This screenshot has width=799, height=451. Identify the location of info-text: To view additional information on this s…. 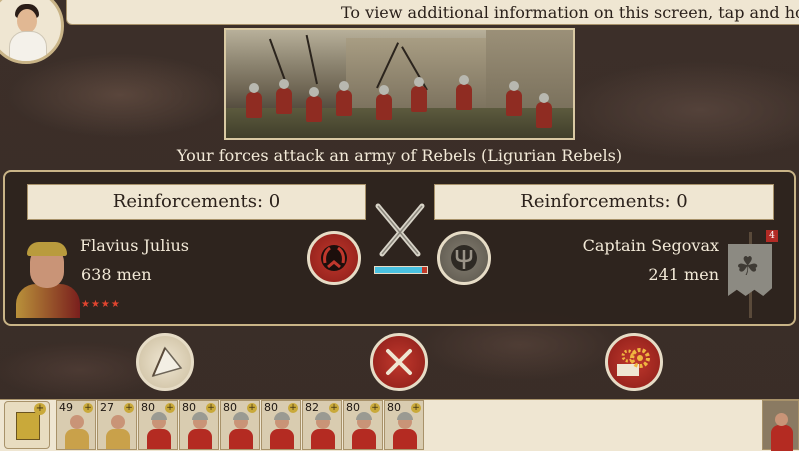
(570, 12).